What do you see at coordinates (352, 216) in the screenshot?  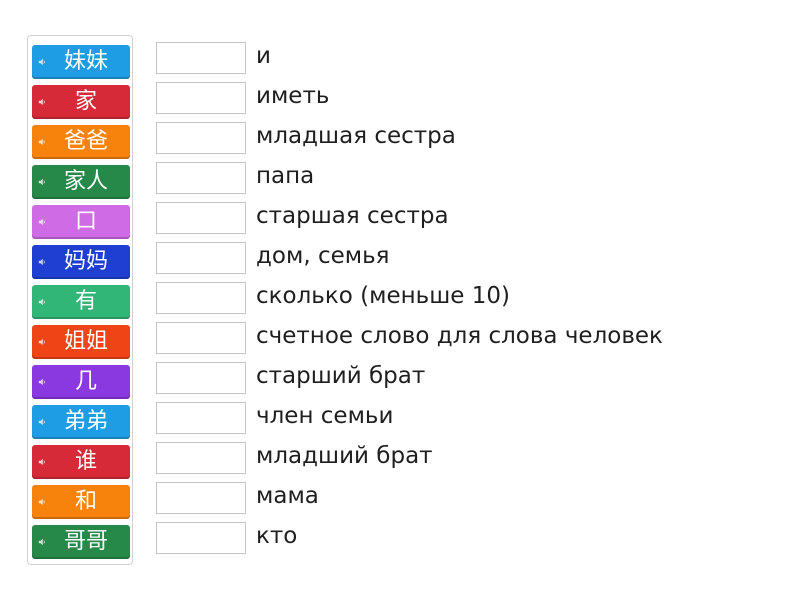 I see `definition-label: старшая сестра` at bounding box center [352, 216].